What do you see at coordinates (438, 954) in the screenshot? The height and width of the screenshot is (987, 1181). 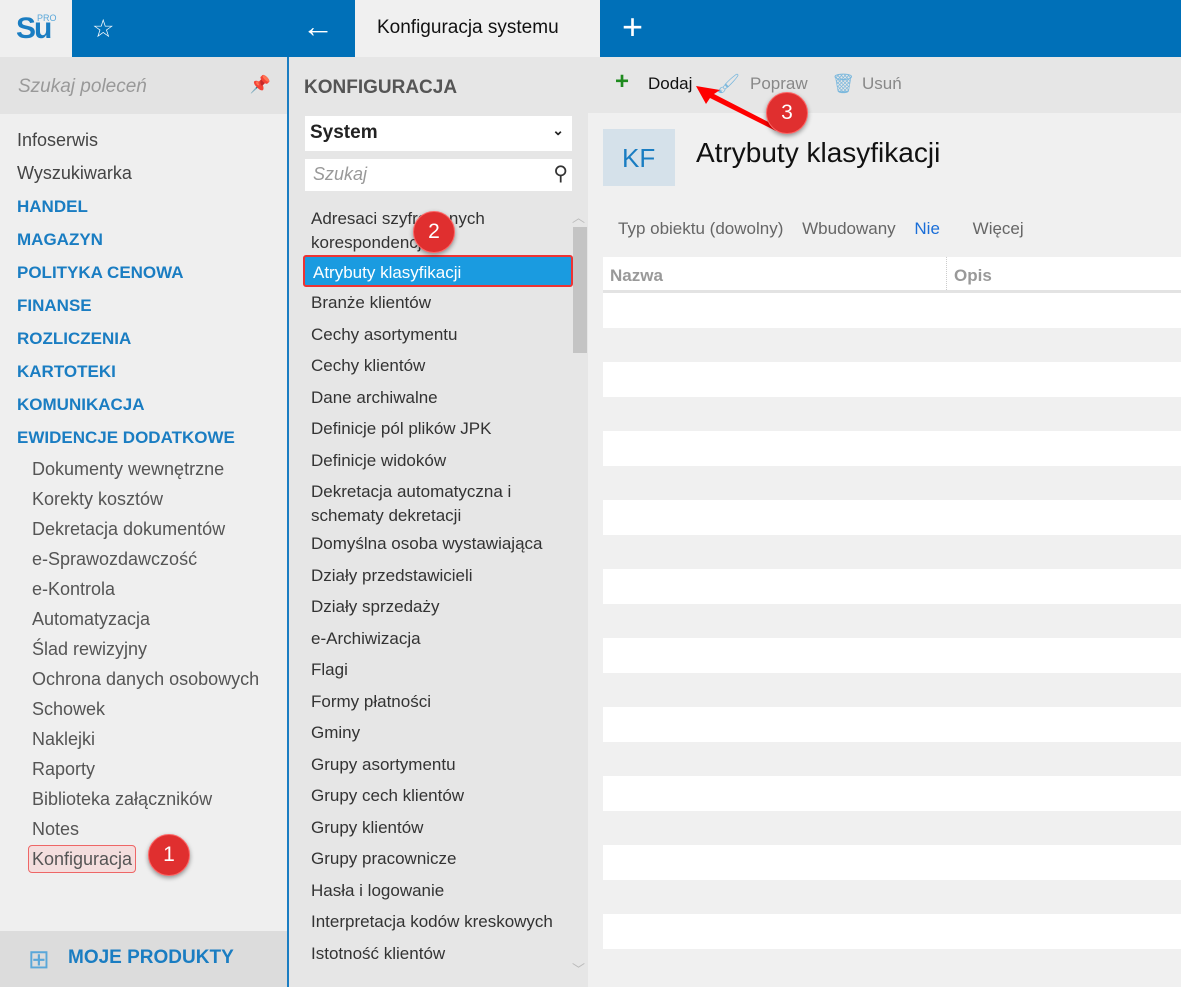 I see `config-list-item: Istotność klientów` at bounding box center [438, 954].